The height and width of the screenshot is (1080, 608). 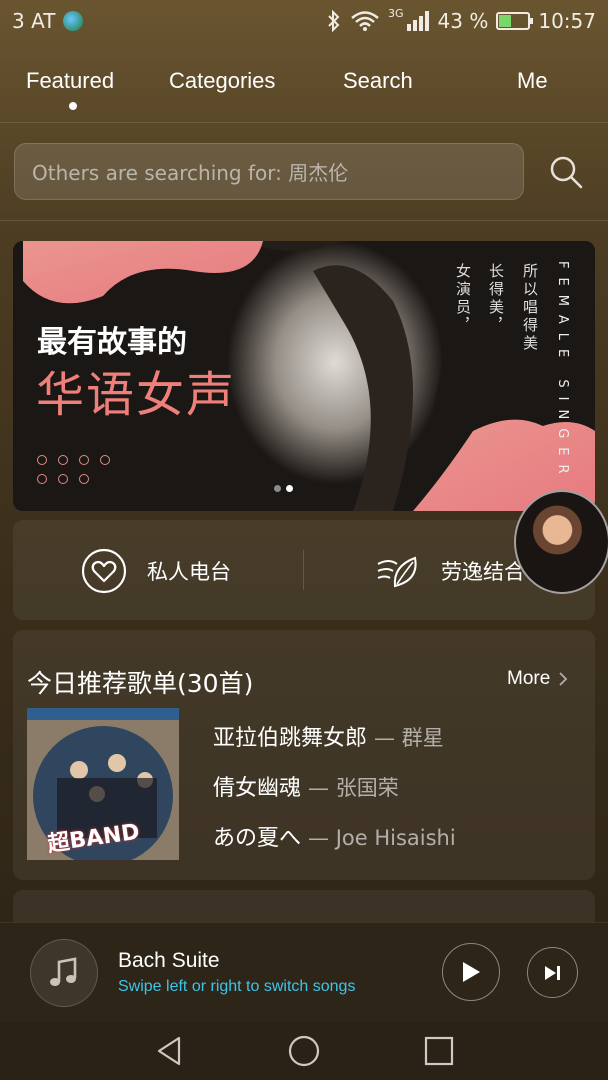 What do you see at coordinates (136, 395) in the screenshot?
I see `banner-title: 华语女声` at bounding box center [136, 395].